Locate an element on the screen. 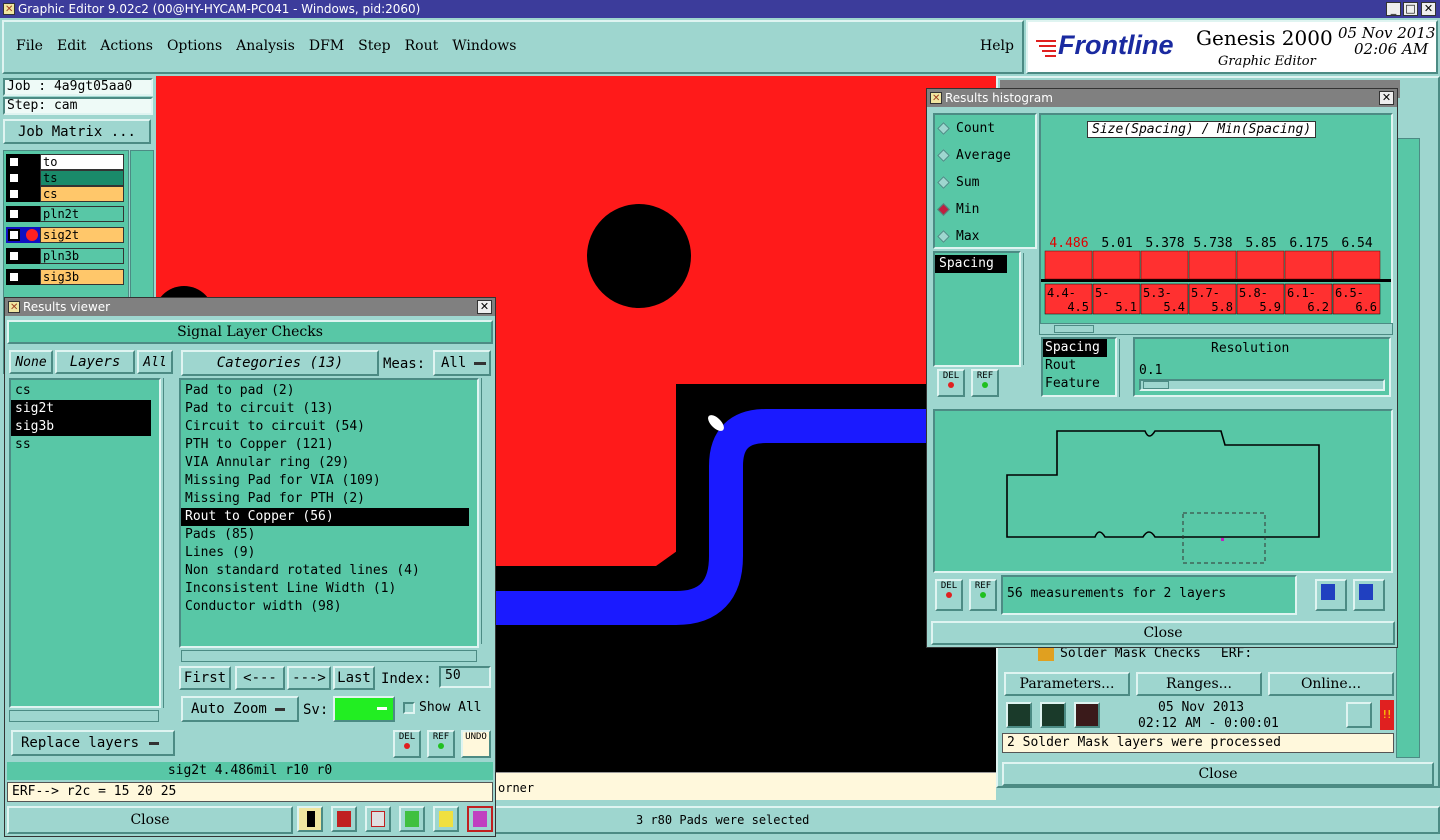 The image size is (1440, 840). maximize-button: □ is located at coordinates (1410, 9).